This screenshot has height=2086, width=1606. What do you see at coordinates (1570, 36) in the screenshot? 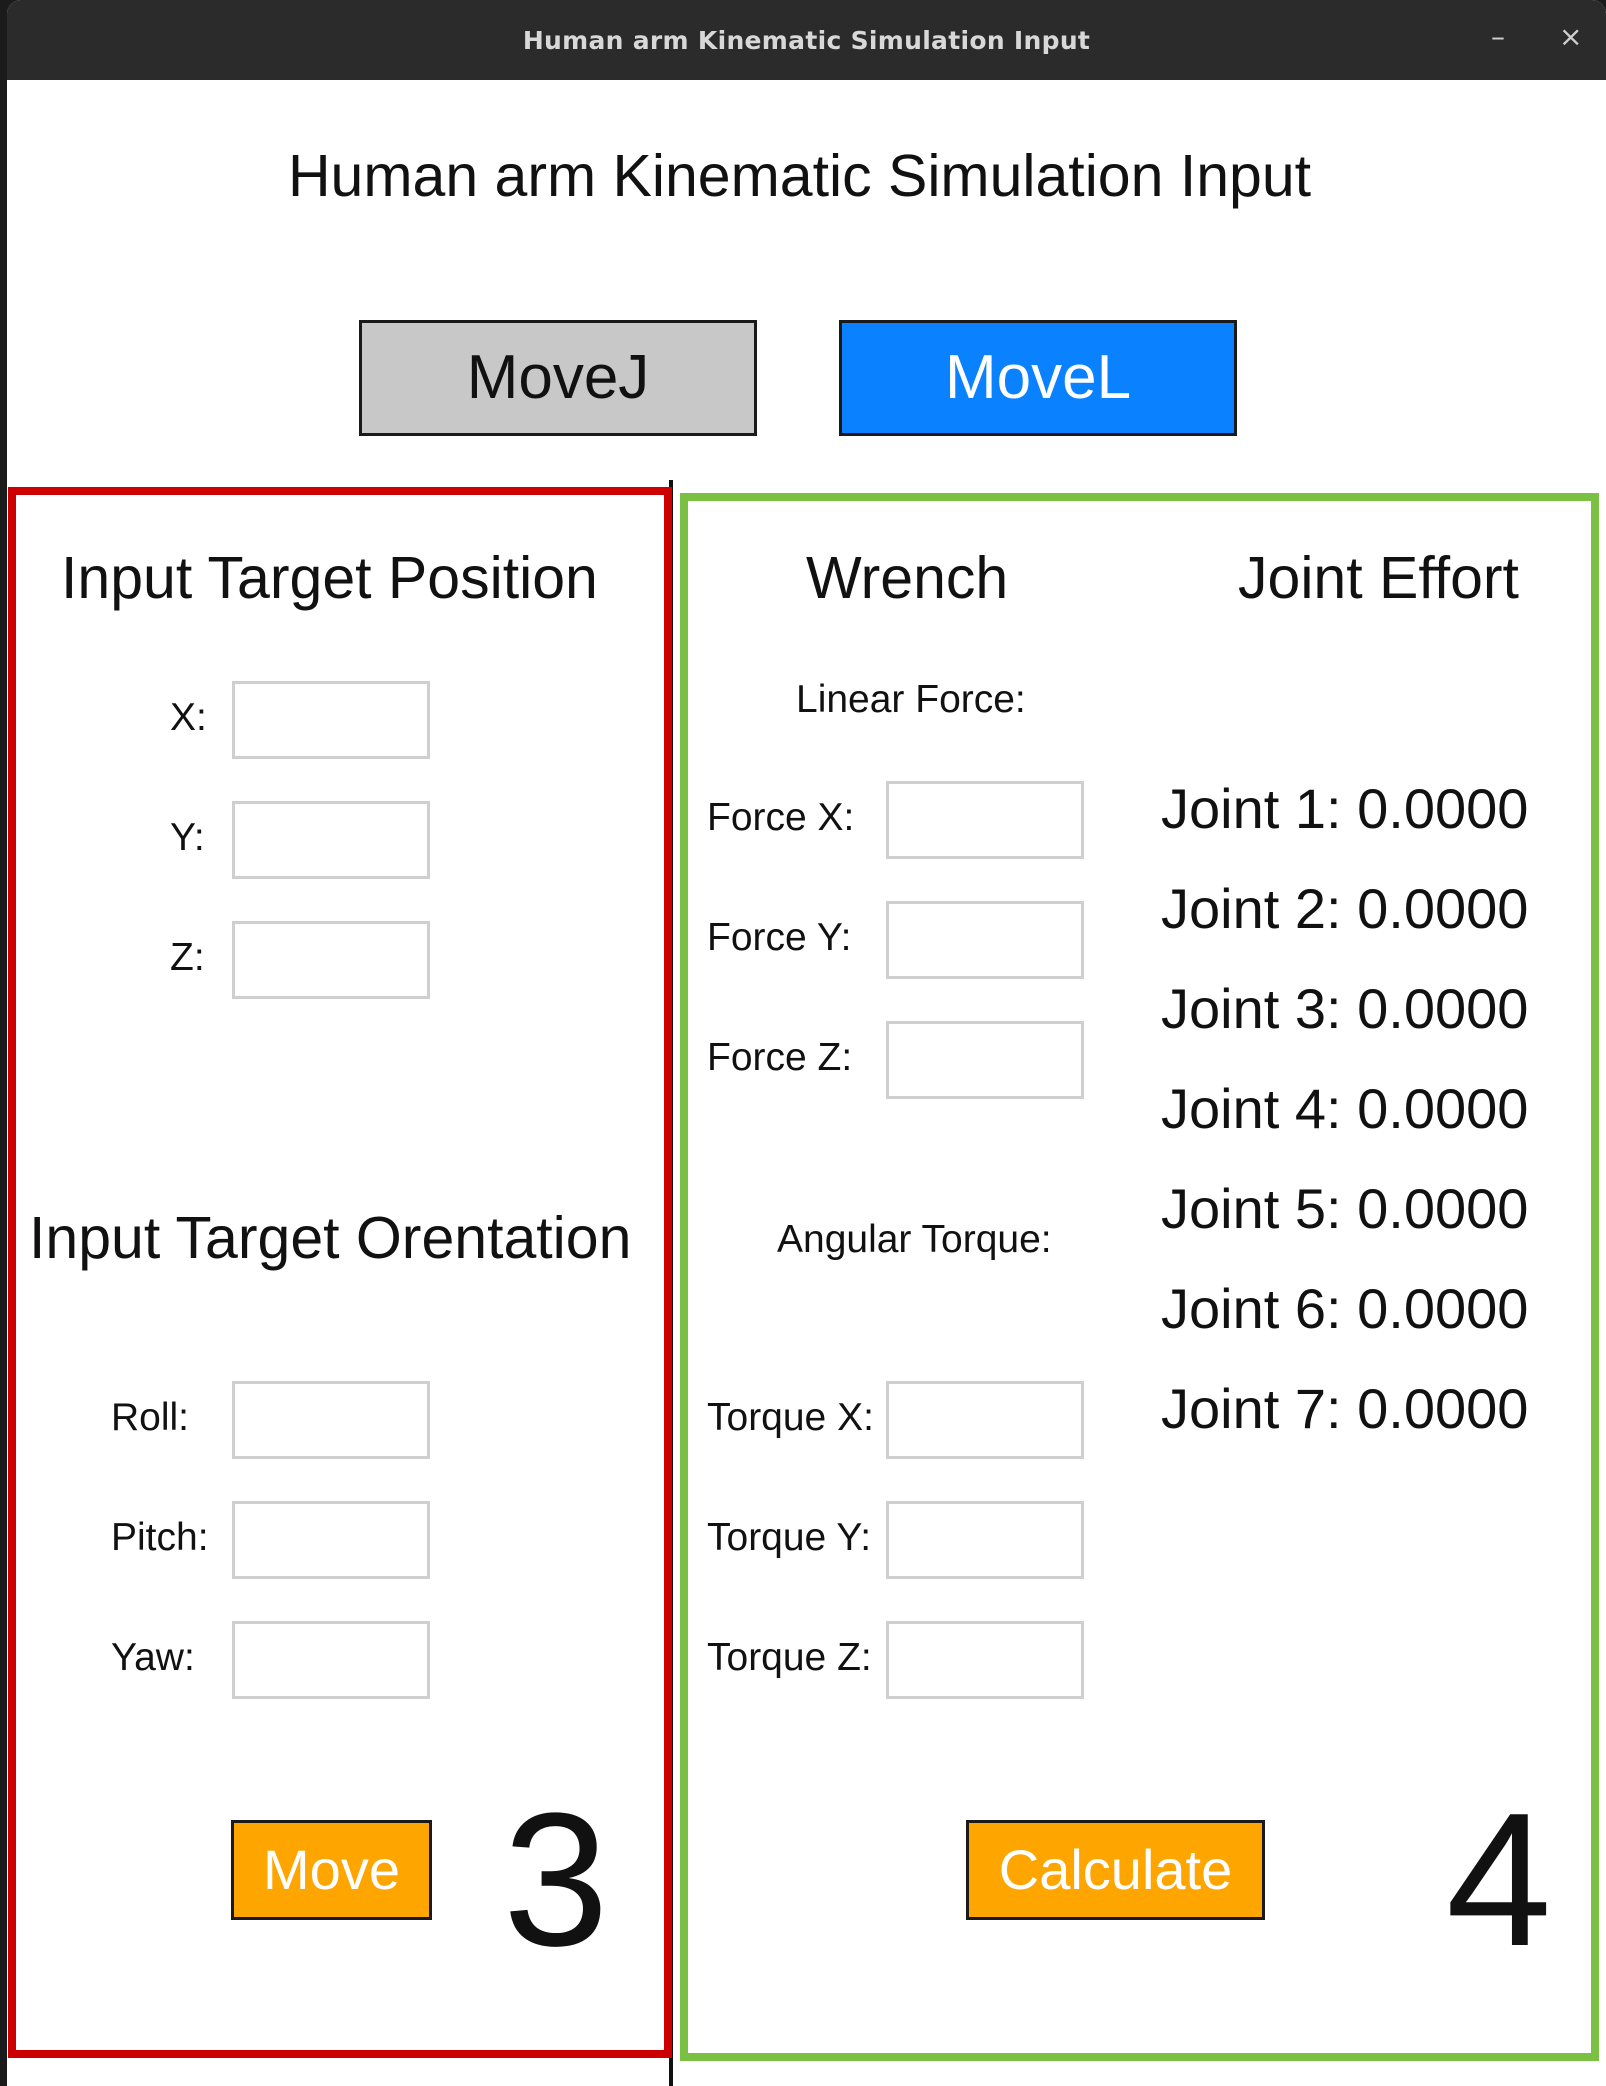
I see `close-icon: ×` at bounding box center [1570, 36].